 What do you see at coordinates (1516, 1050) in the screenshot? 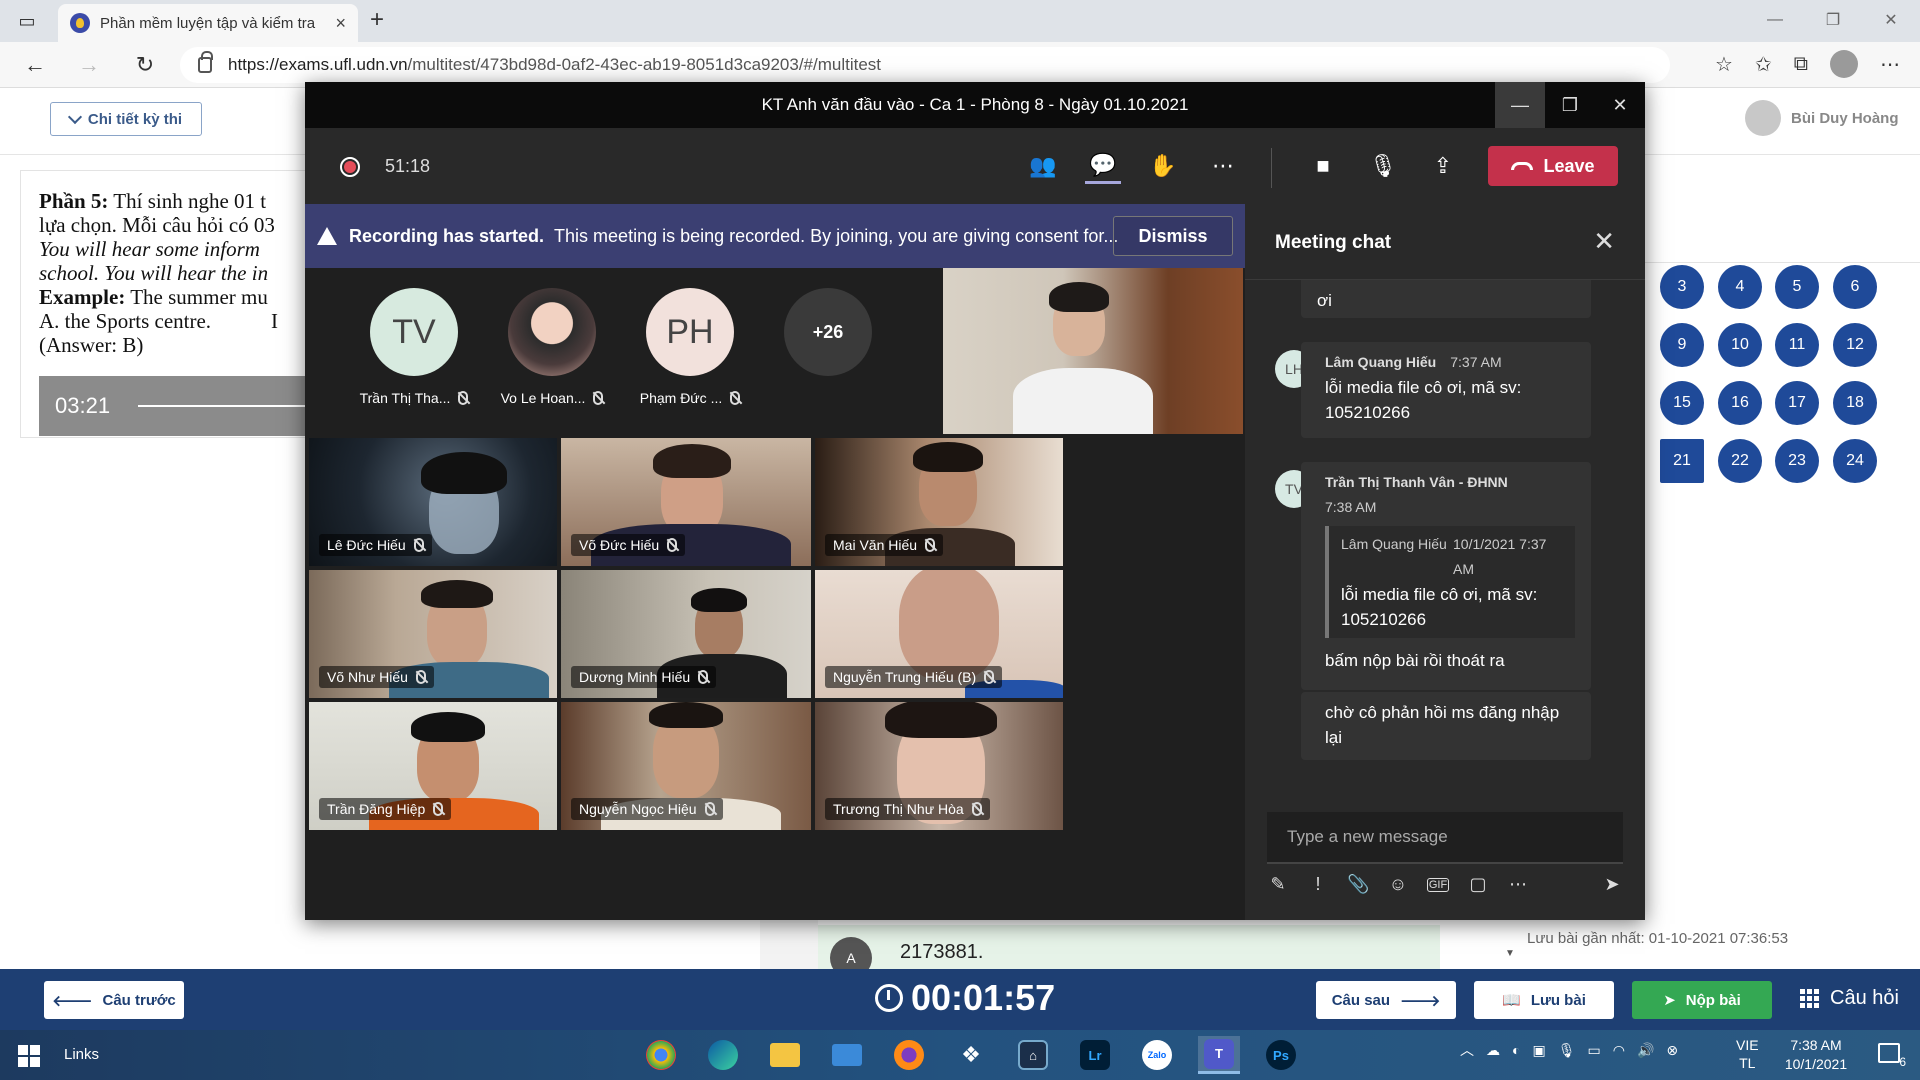
I see `app-tray-icon: ◐` at bounding box center [1516, 1050].